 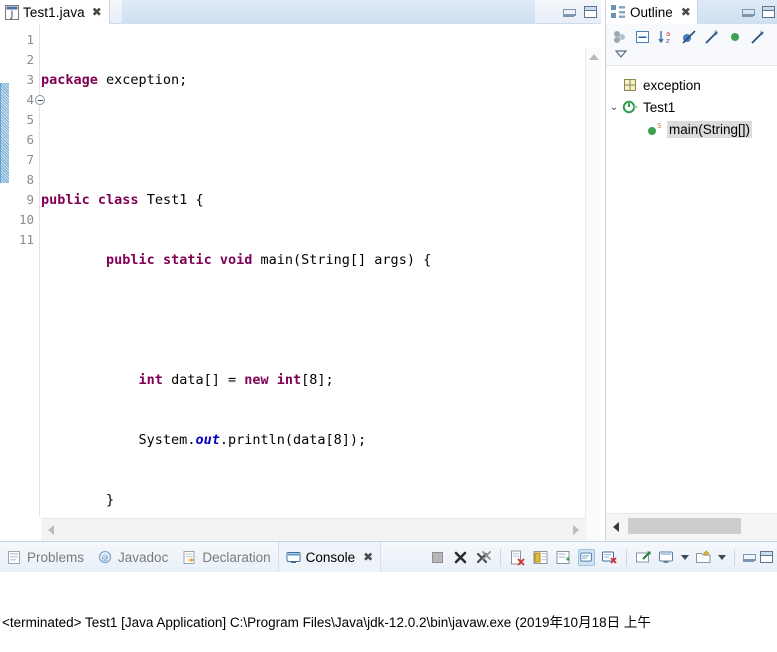 What do you see at coordinates (710, 129) in the screenshot?
I see `outline-item-label: main(String[])` at bounding box center [710, 129].